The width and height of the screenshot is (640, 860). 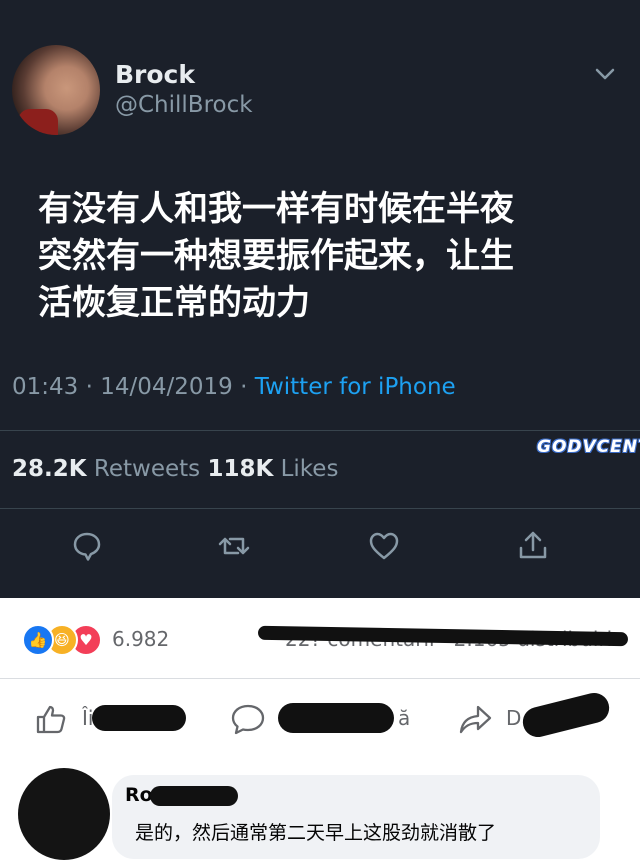 I want to click on retweet-icon, so click(x=234, y=546).